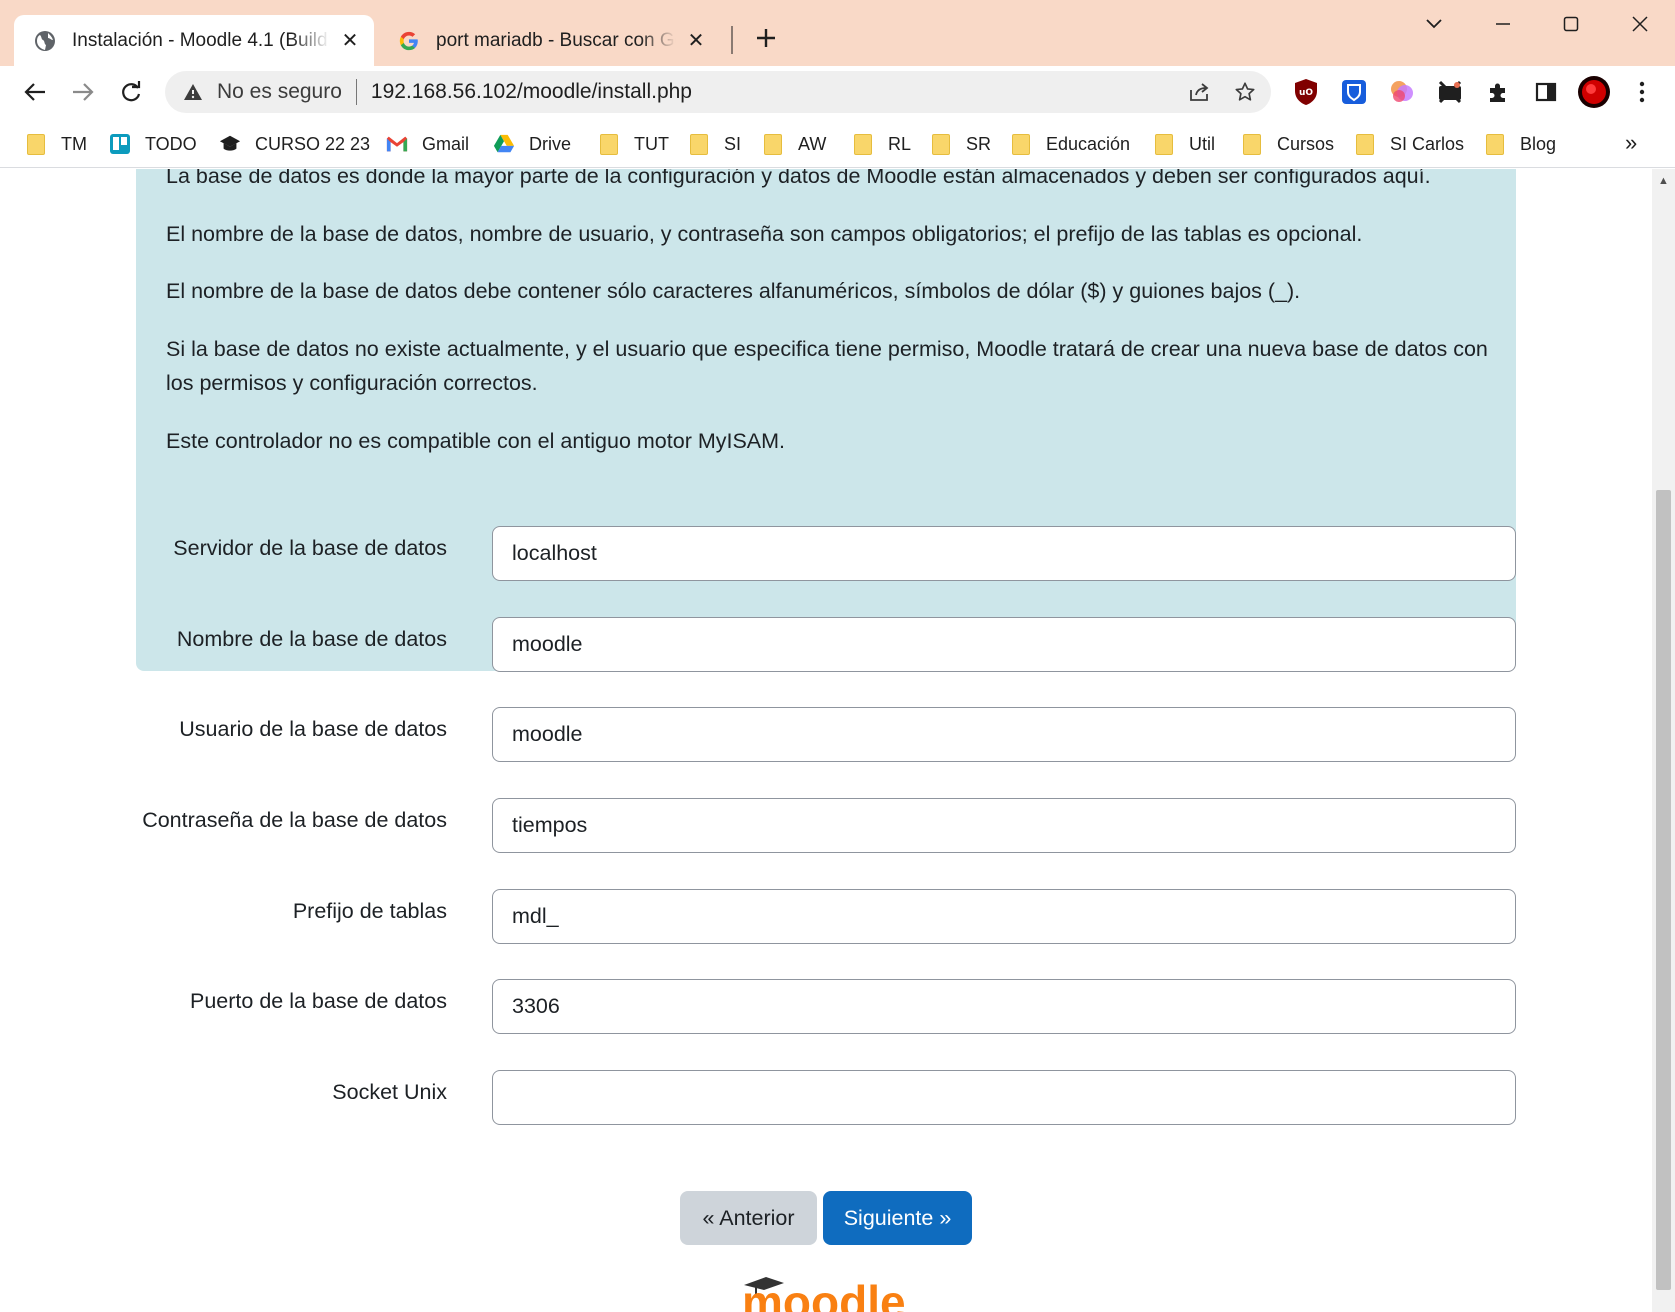 The image size is (1675, 1312). What do you see at coordinates (153, 144) in the screenshot?
I see `bookmark-todo: TODO` at bounding box center [153, 144].